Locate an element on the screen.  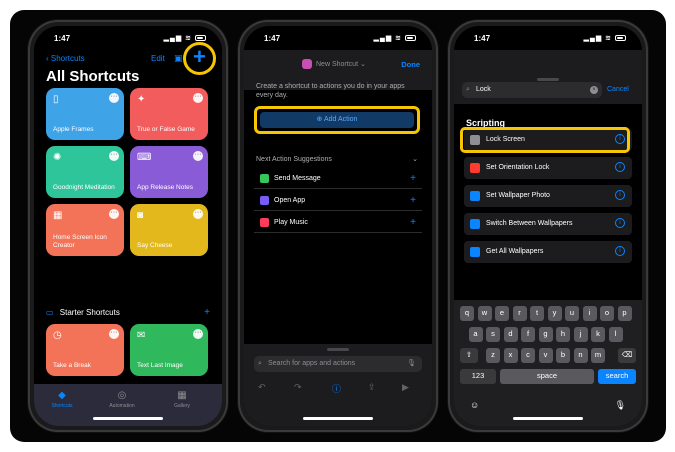
status-time: 1:47 is located at coordinates (272, 38).